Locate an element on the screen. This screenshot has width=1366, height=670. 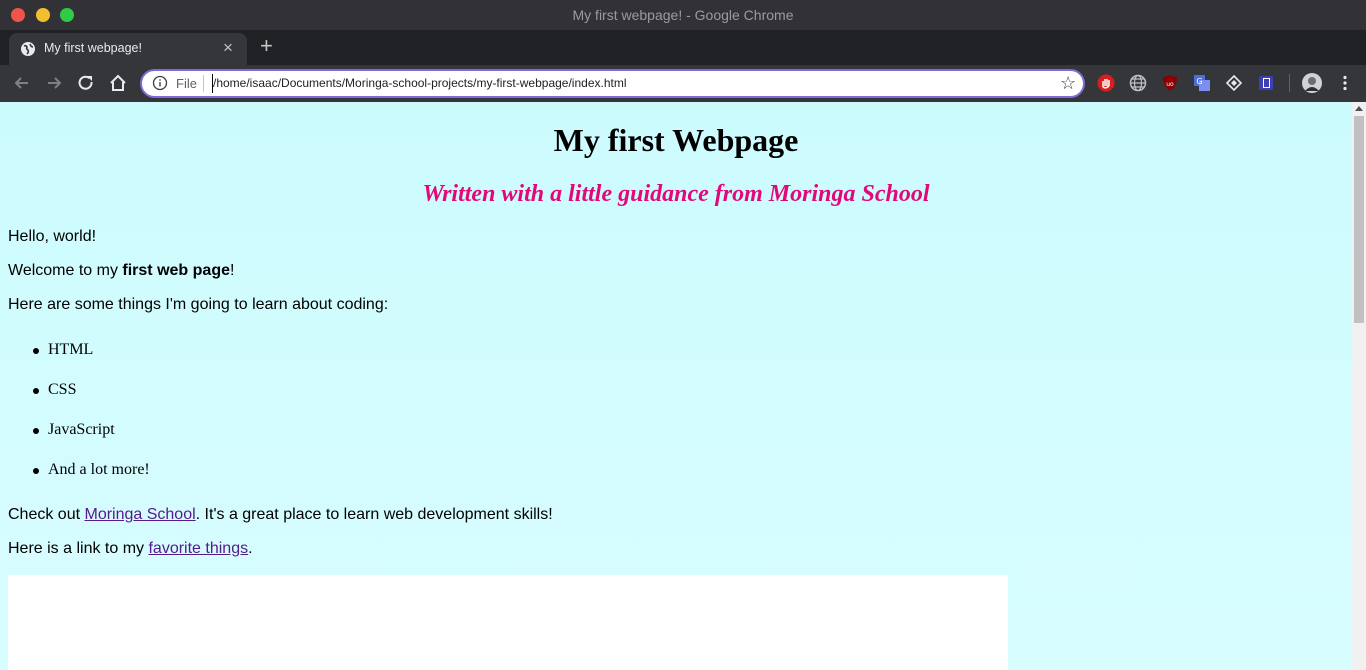
checkout-prefix: Check out is located at coordinates (46, 514).